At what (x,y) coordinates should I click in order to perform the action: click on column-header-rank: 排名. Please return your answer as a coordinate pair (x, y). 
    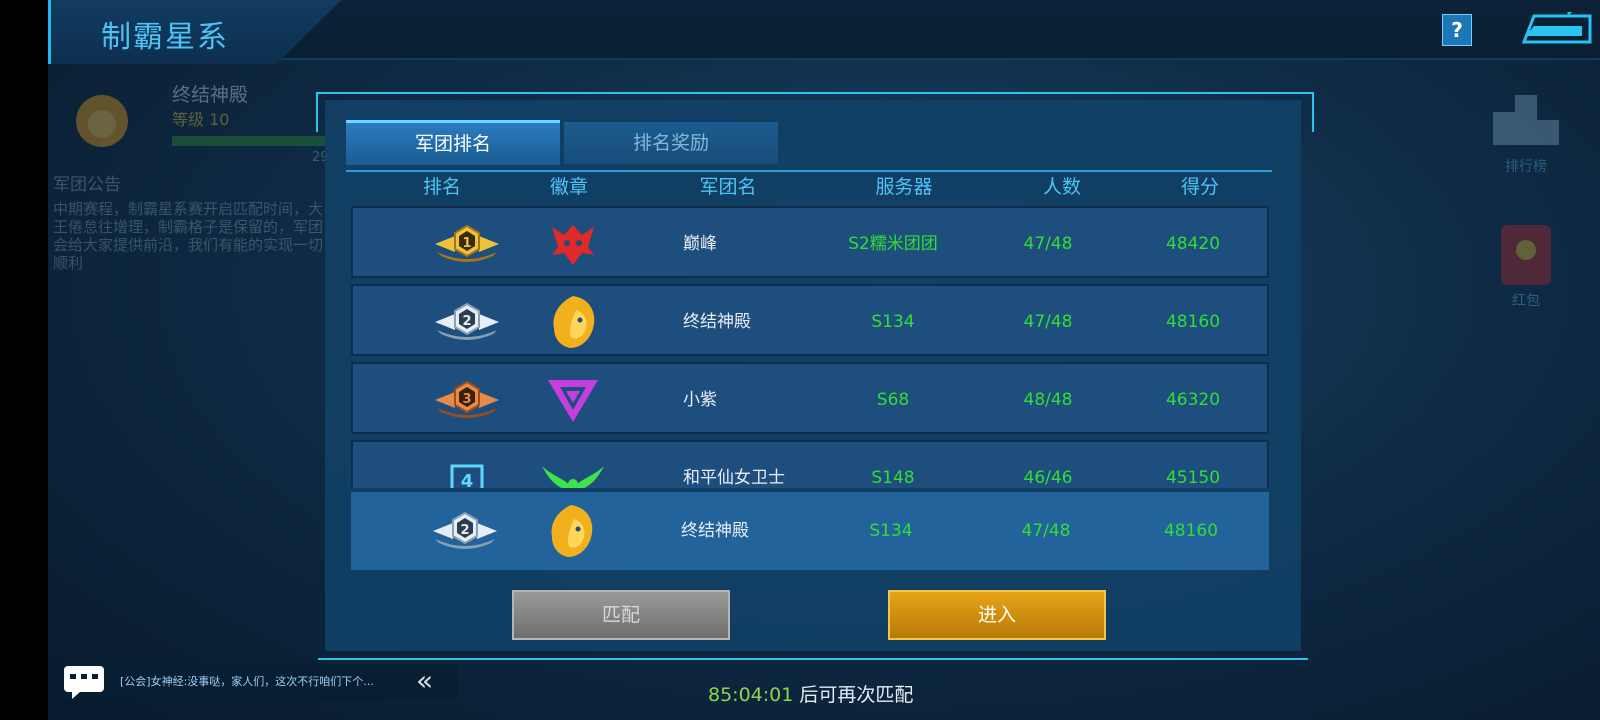
    Looking at the image, I should click on (441, 187).